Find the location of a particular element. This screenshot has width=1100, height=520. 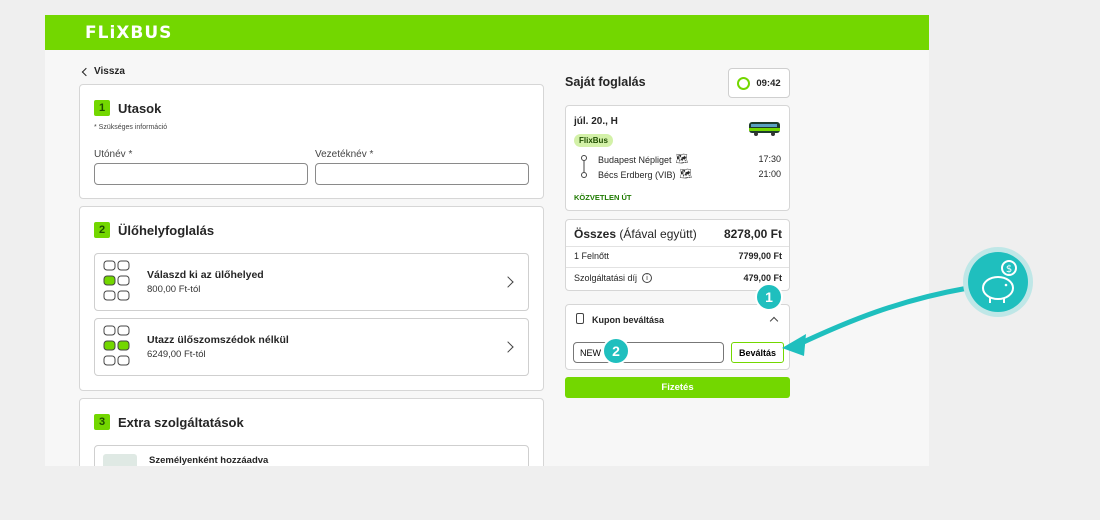

to-time: 21:00 is located at coordinates (769, 174).